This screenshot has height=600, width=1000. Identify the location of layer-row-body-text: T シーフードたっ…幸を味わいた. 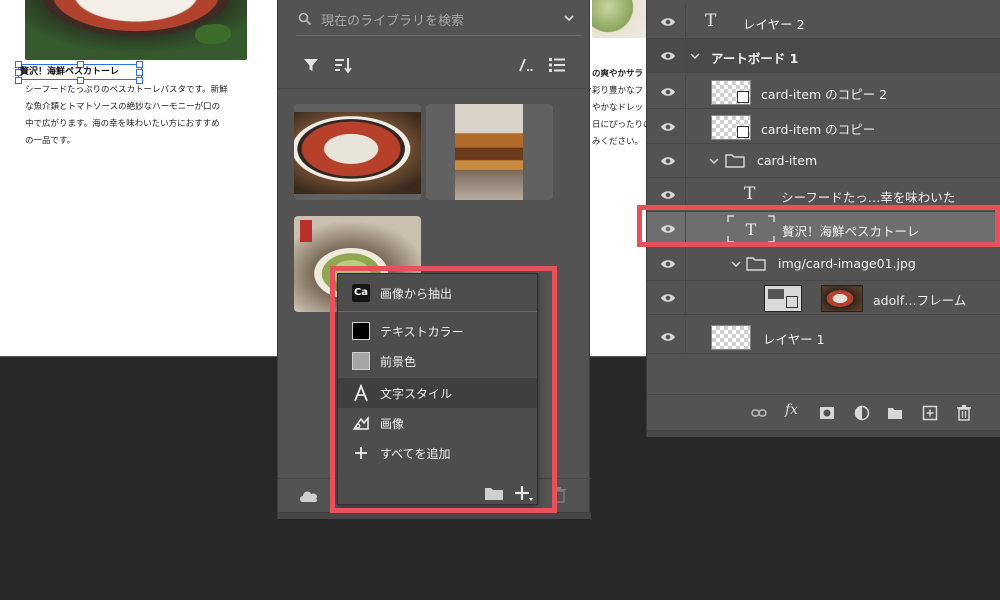
(823, 195).